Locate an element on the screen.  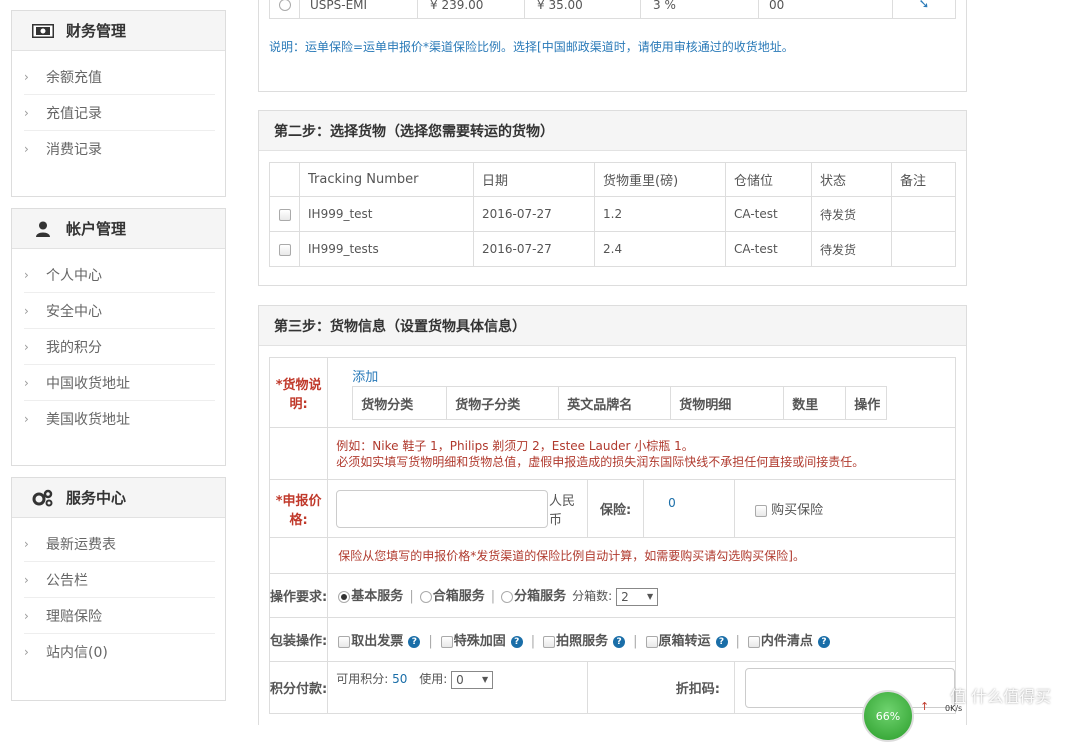
sidebar-item-account-2: › 我的积分 is located at coordinates (119, 347).